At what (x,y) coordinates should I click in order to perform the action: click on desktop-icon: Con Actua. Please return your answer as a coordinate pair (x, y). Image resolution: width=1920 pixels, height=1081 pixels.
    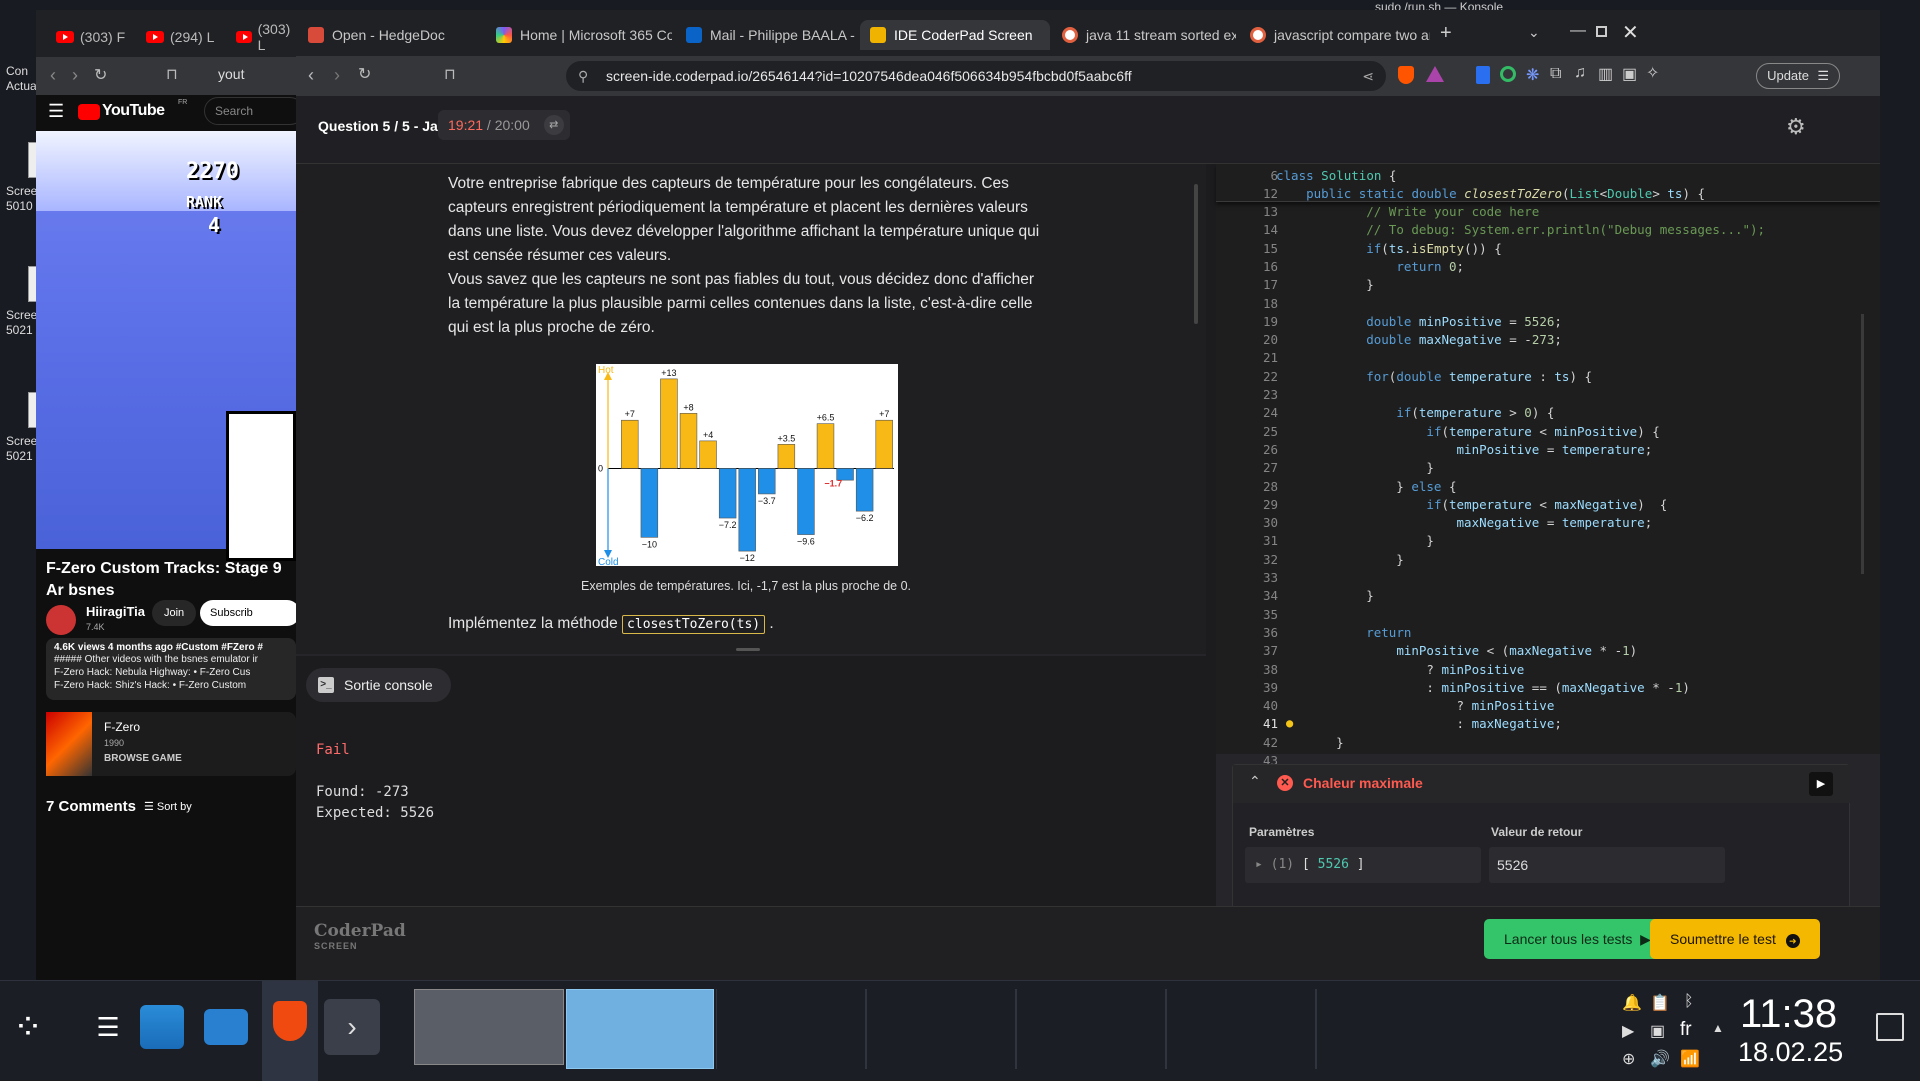
    Looking at the image, I should click on (23, 79).